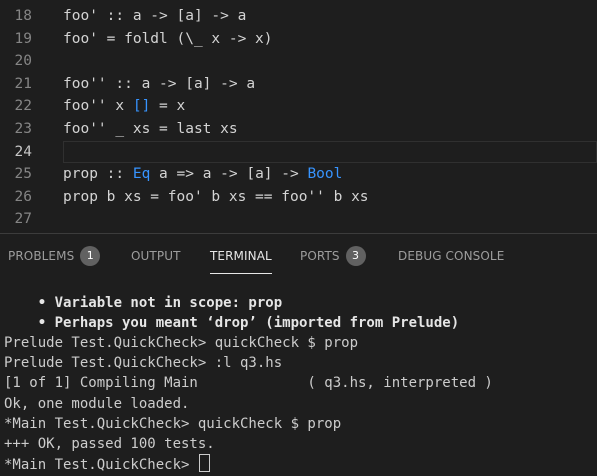 The width and height of the screenshot is (597, 476). Describe the element at coordinates (41, 256) in the screenshot. I see `tab-label: PROBLEMS` at that location.